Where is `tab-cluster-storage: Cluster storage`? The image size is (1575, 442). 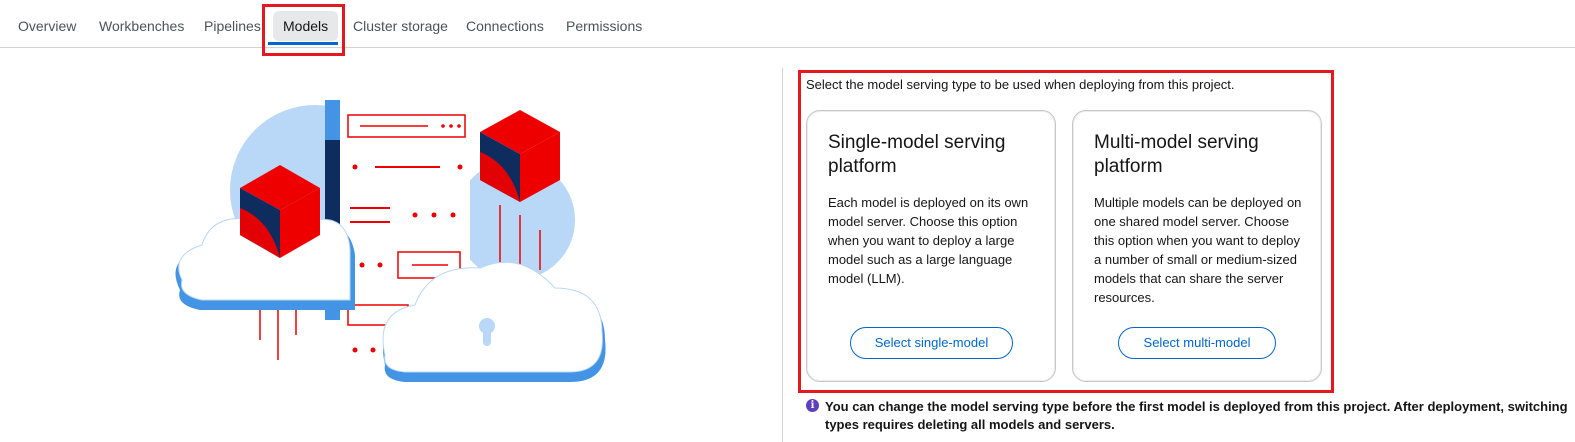
tab-cluster-storage: Cluster storage is located at coordinates (400, 26).